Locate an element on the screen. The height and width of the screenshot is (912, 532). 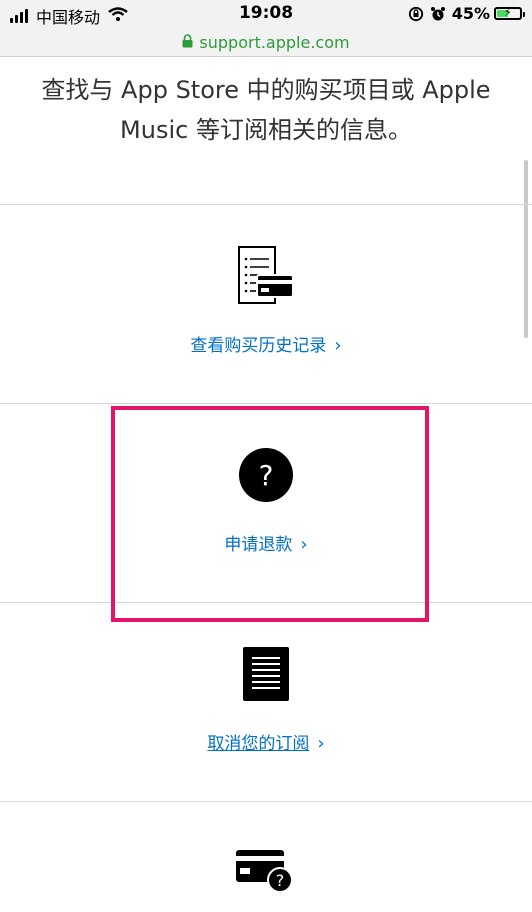
status-bar-right: 45% ⚡ is located at coordinates (463, 13).